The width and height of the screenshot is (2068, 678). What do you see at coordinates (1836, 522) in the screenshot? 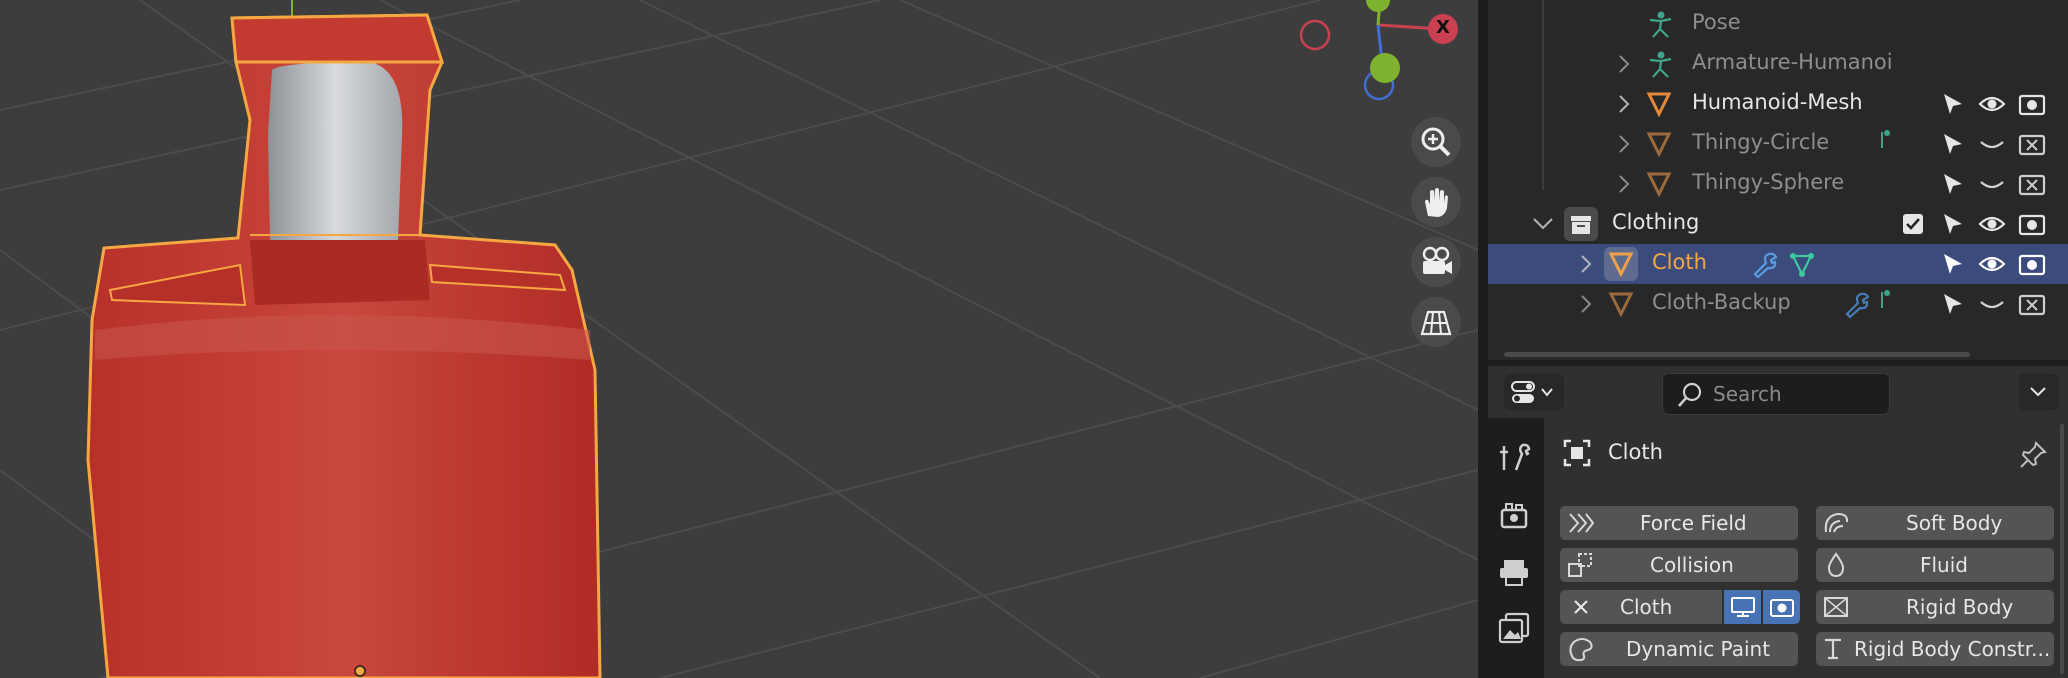
I see `soft-body-icon` at bounding box center [1836, 522].